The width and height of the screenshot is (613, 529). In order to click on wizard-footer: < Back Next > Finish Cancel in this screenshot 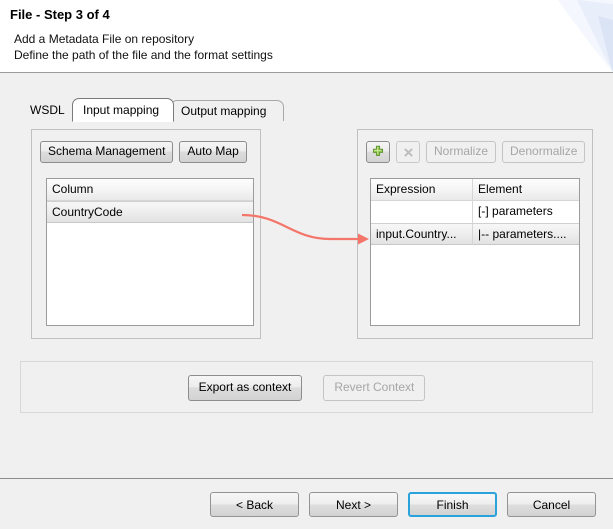, I will do `click(306, 504)`.